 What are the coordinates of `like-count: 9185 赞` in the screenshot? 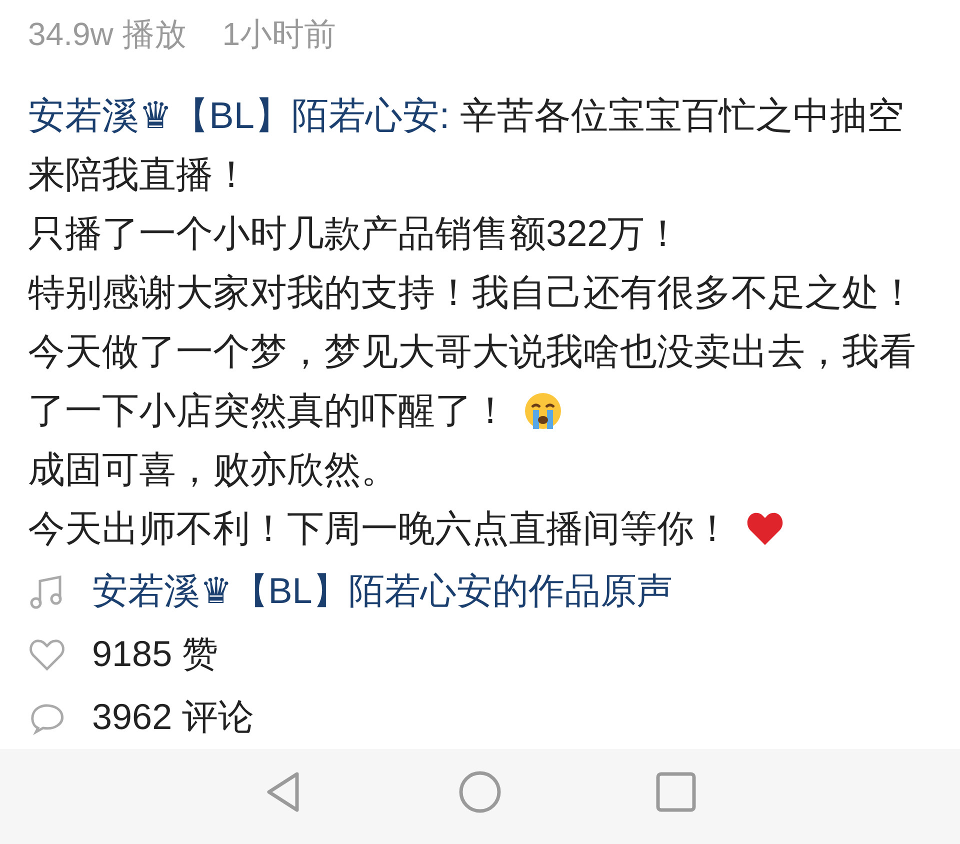 It's located at (155, 654).